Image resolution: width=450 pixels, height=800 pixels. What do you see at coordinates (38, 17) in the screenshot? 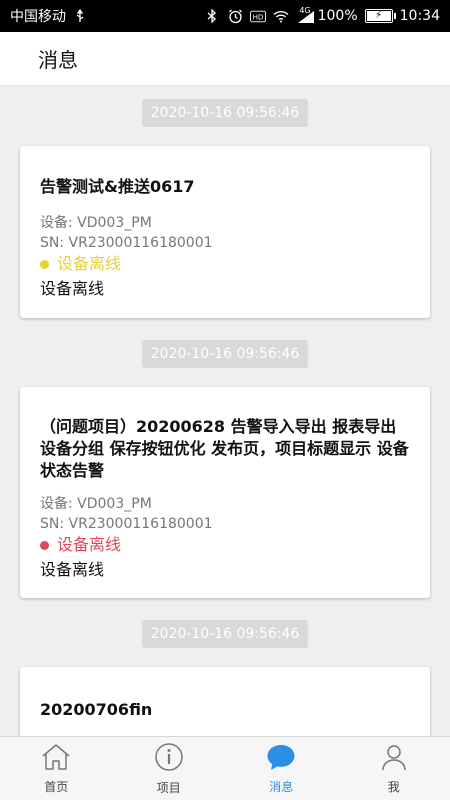
I see `carrier-label: 中国移动` at bounding box center [38, 17].